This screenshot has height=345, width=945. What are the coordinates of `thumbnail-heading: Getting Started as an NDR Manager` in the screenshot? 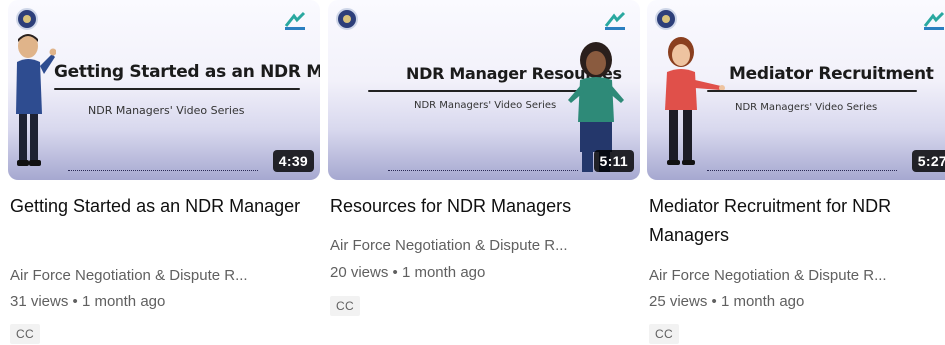 It's located at (187, 72).